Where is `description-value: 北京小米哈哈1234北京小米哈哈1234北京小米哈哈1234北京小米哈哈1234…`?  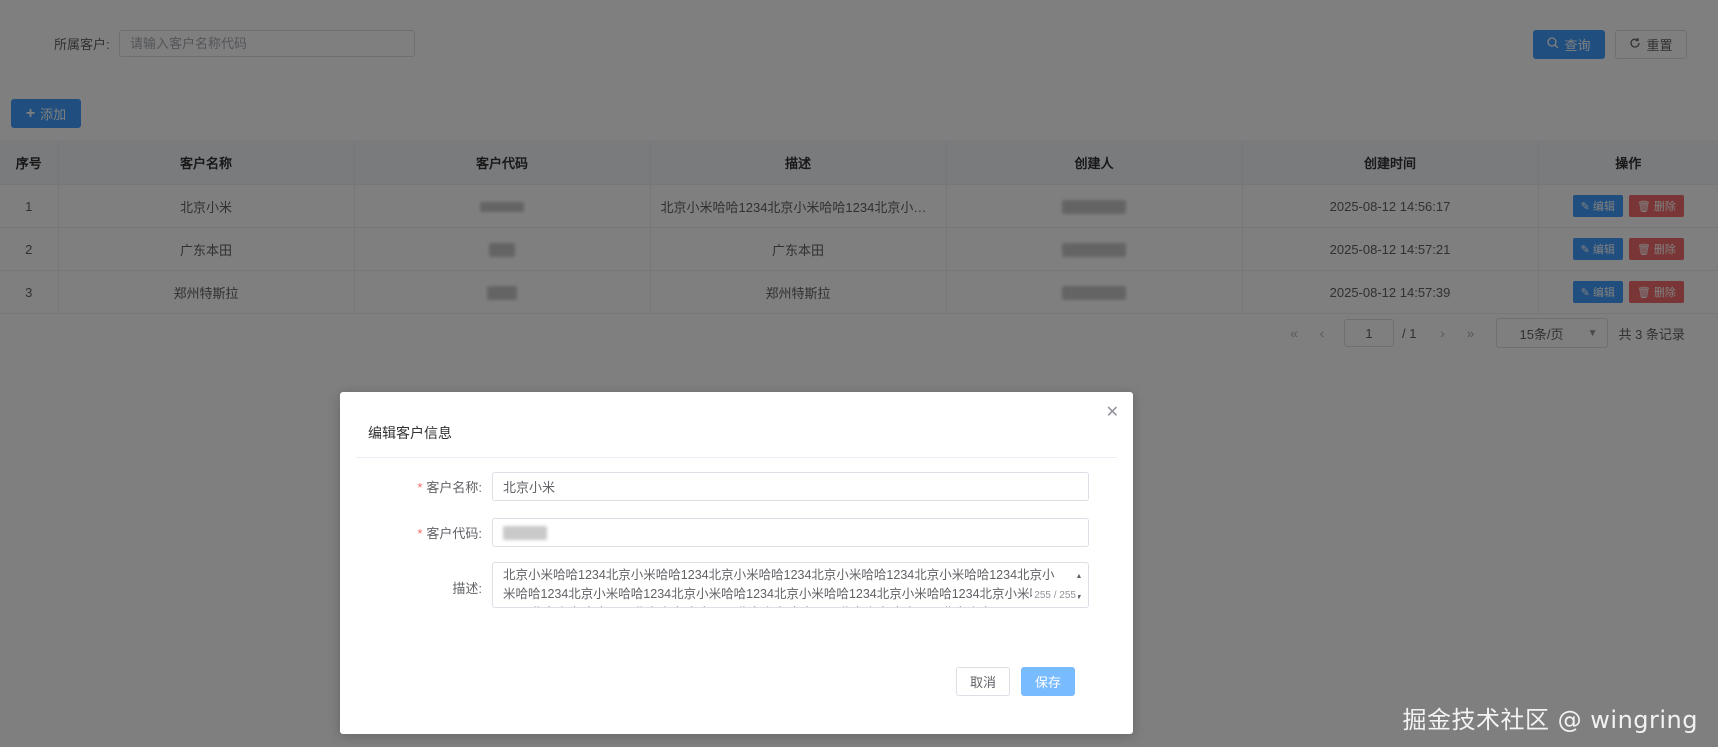 description-value: 北京小米哈哈1234北京小米哈哈1234北京小米哈哈1234北京小米哈哈1234… is located at coordinates (779, 587).